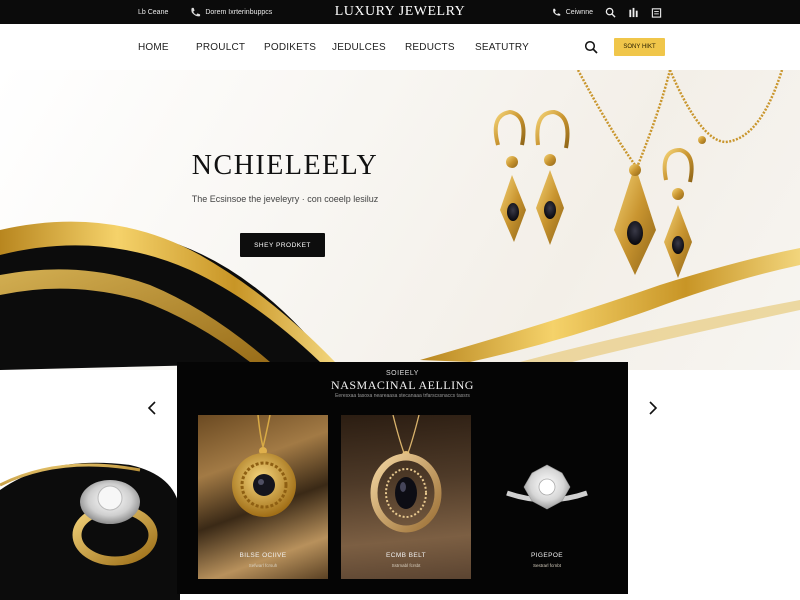  Describe the element at coordinates (440, 47) in the screenshot. I see `nav-reducts: REDUCTS` at that location.